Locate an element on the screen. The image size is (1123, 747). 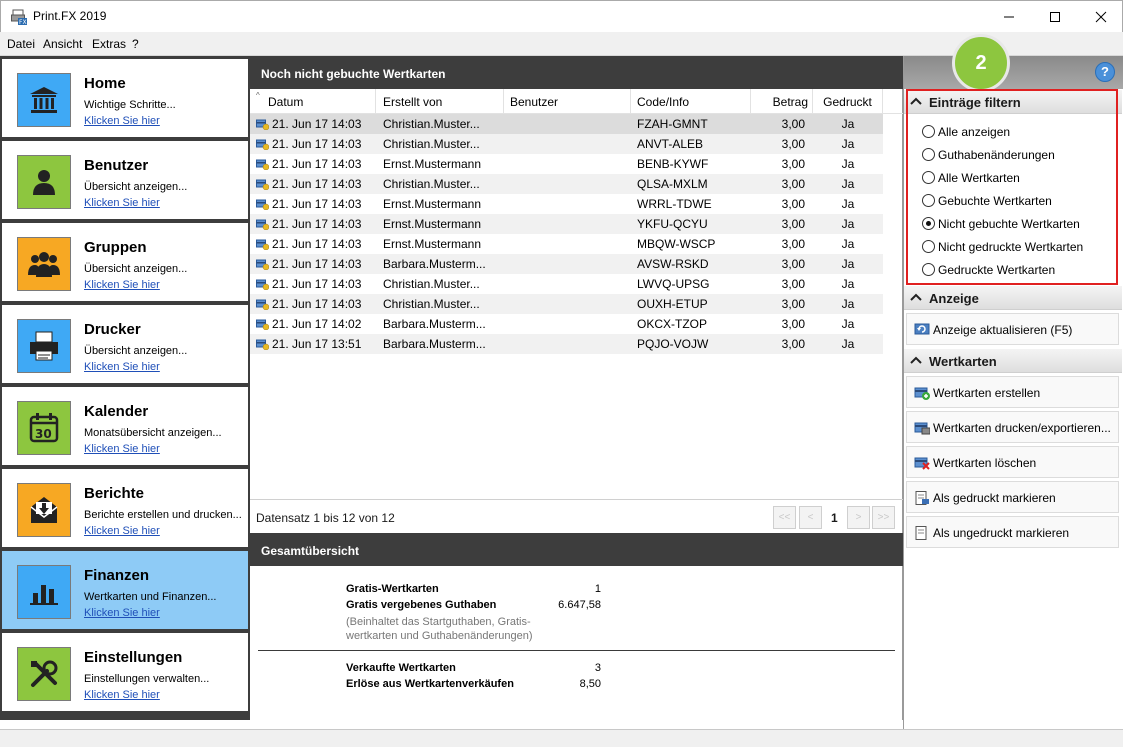
nav-title: Drucker is located at coordinates (112, 329).